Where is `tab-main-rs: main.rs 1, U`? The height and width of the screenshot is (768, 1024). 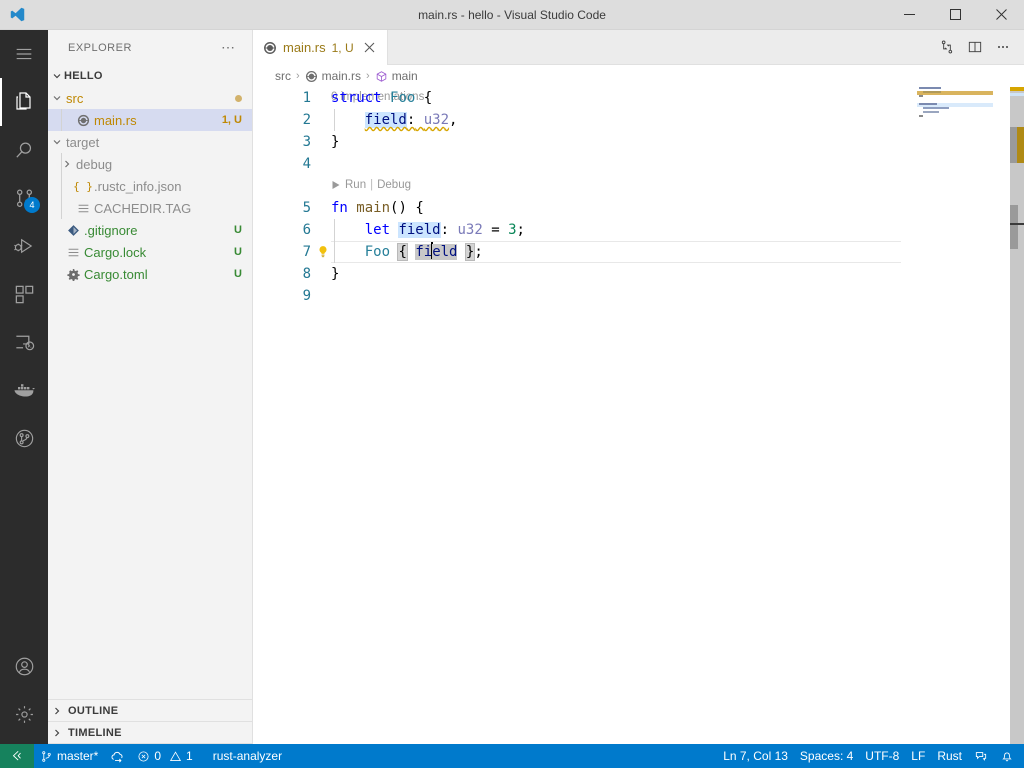 tab-main-rs: main.rs 1, U is located at coordinates (320, 47).